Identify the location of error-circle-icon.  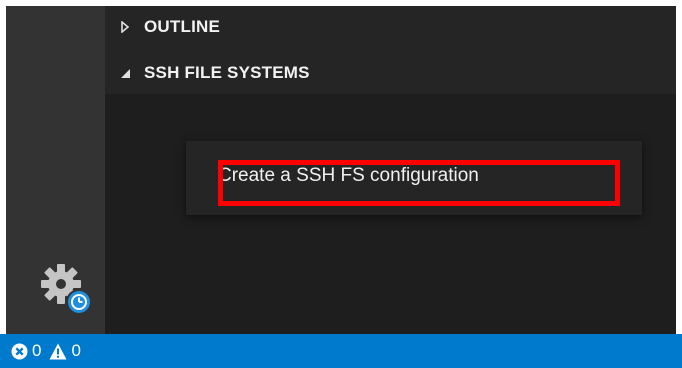
(19, 351).